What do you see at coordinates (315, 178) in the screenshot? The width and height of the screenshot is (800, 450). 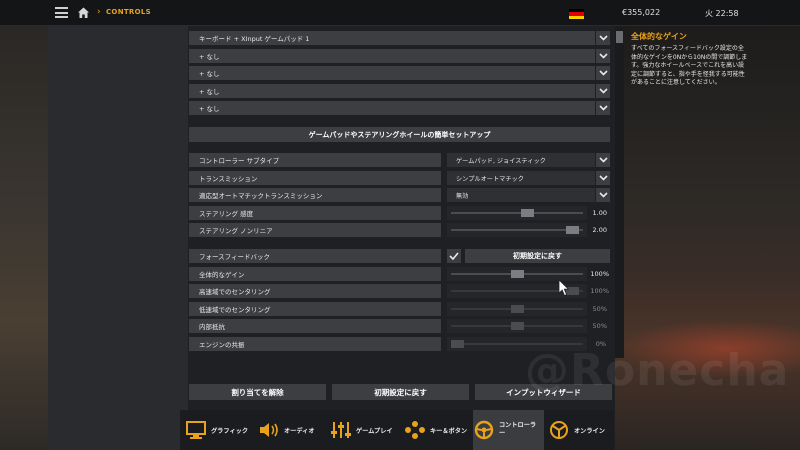 I see `transmission-label: トランスミッション` at bounding box center [315, 178].